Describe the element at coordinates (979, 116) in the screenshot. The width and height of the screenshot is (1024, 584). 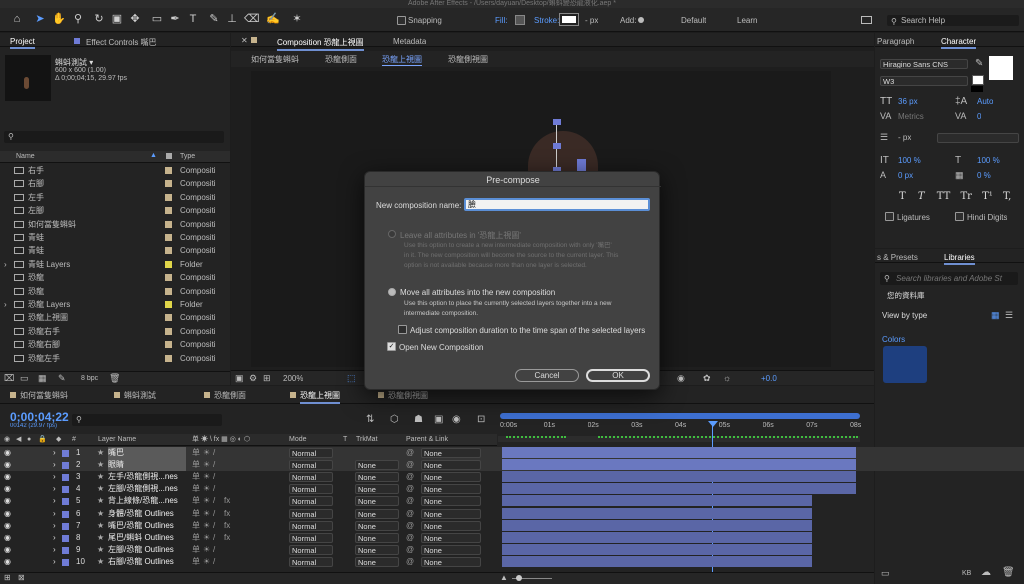
I see `tracking-value: 0` at that location.